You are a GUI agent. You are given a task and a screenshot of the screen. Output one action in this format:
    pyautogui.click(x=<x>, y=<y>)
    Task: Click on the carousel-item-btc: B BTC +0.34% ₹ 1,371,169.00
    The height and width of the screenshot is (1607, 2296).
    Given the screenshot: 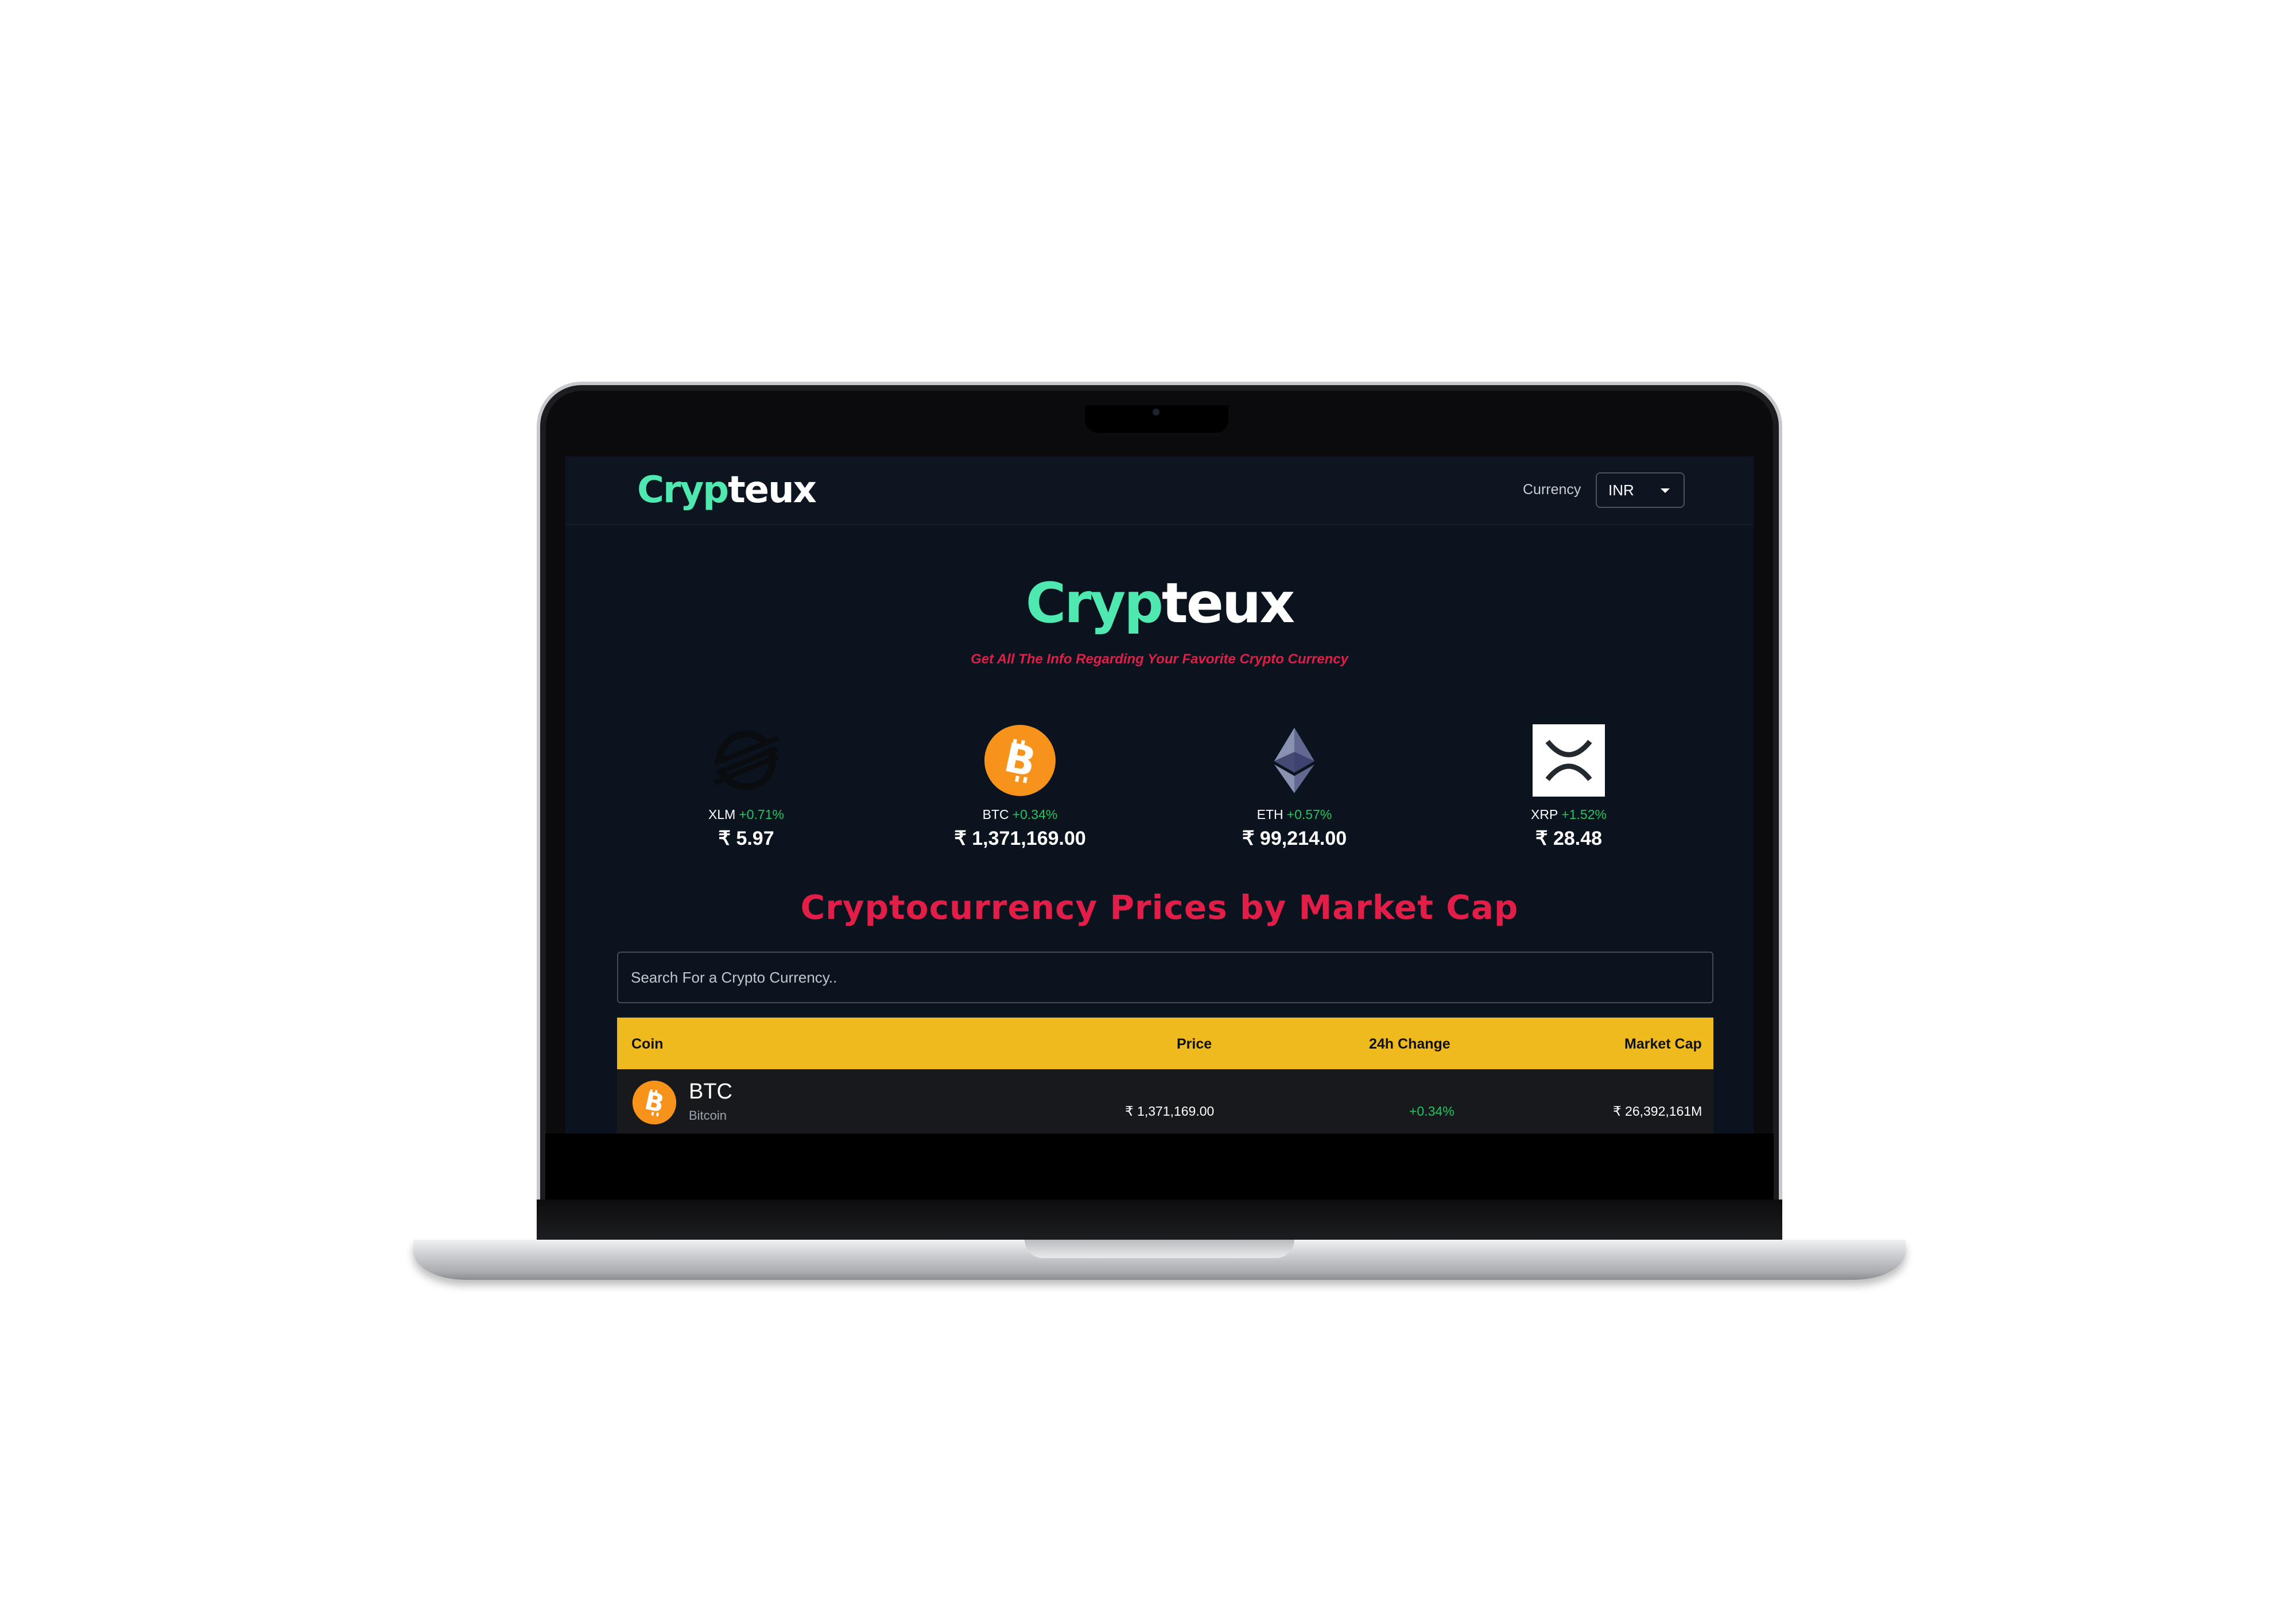 What is the action you would take?
    pyautogui.click(x=1020, y=787)
    